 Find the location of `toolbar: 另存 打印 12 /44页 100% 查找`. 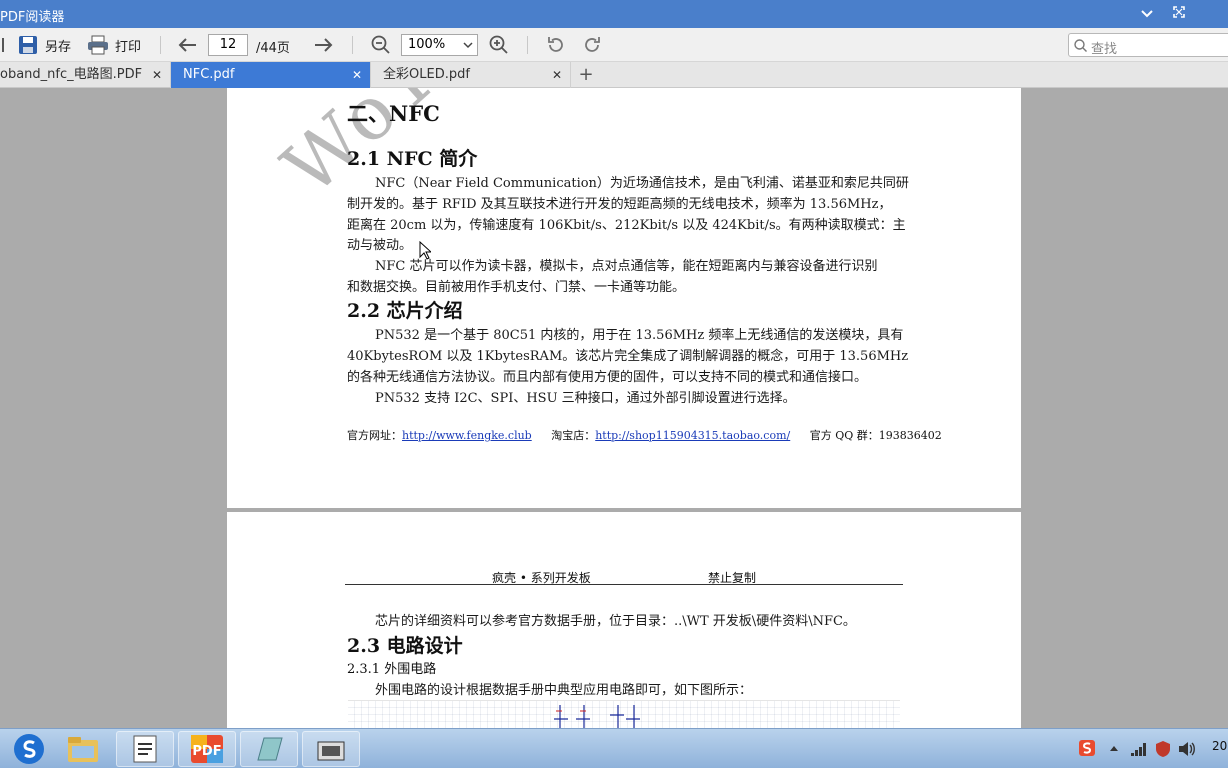

toolbar: 另存 打印 12 /44页 100% 查找 is located at coordinates (614, 45).